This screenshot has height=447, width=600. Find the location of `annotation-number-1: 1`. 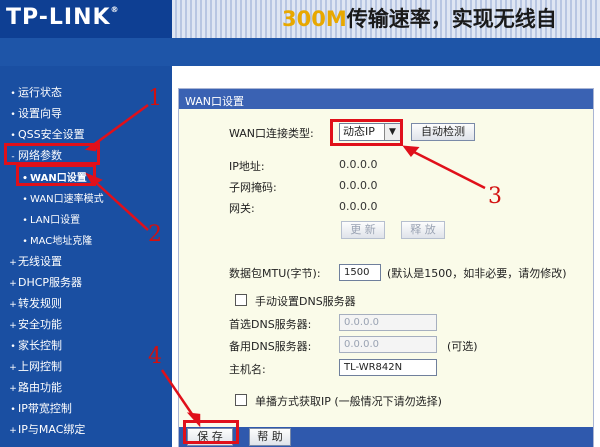

annotation-number-1: 1 is located at coordinates (155, 98).